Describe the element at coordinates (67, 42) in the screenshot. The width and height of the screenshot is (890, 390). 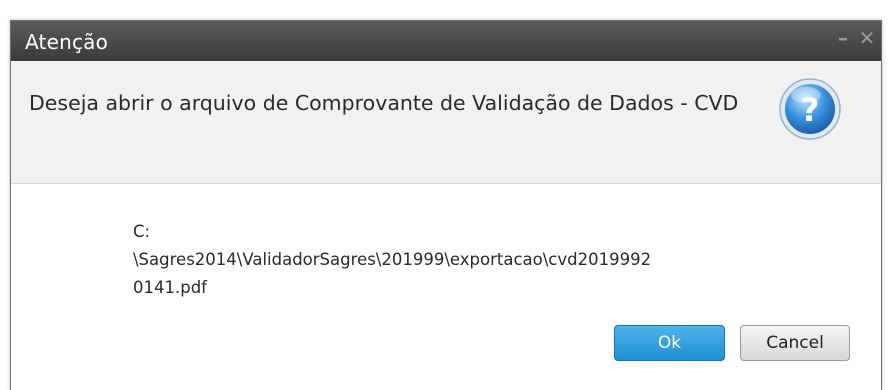
I see `dialog-title: Atenção` at that location.